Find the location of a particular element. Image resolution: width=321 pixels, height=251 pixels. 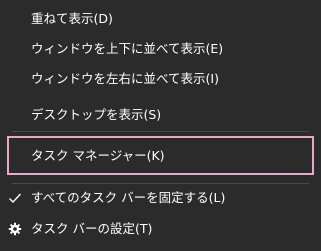

menu-item-task-manager: タスク マネージャー(K) is located at coordinates (160, 155).